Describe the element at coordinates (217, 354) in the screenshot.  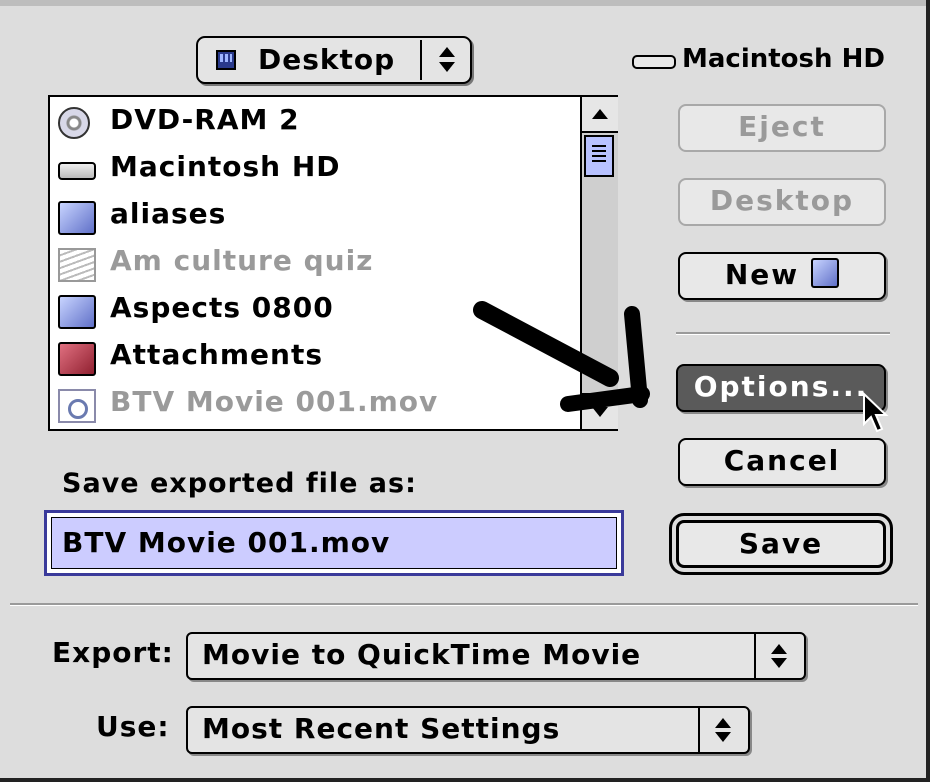
I see `list-item-label: Attachments` at that location.